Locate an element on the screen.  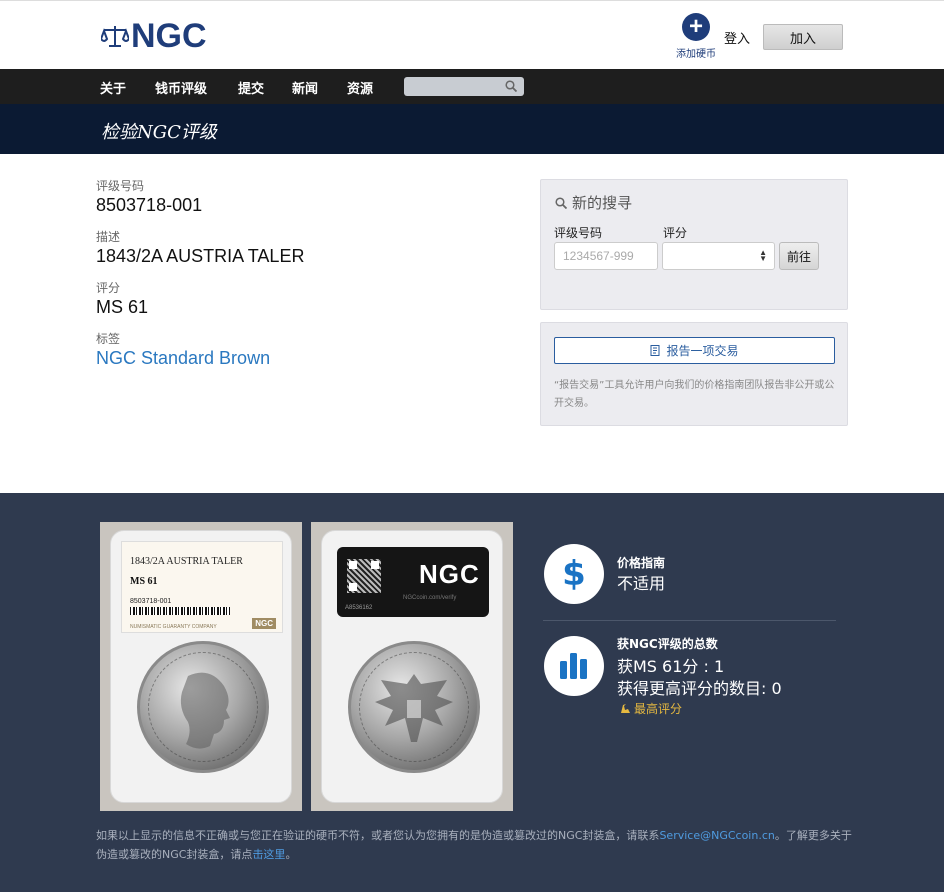
slab-back-url: NGCcoin.com/verify is located at coordinates (430, 598).